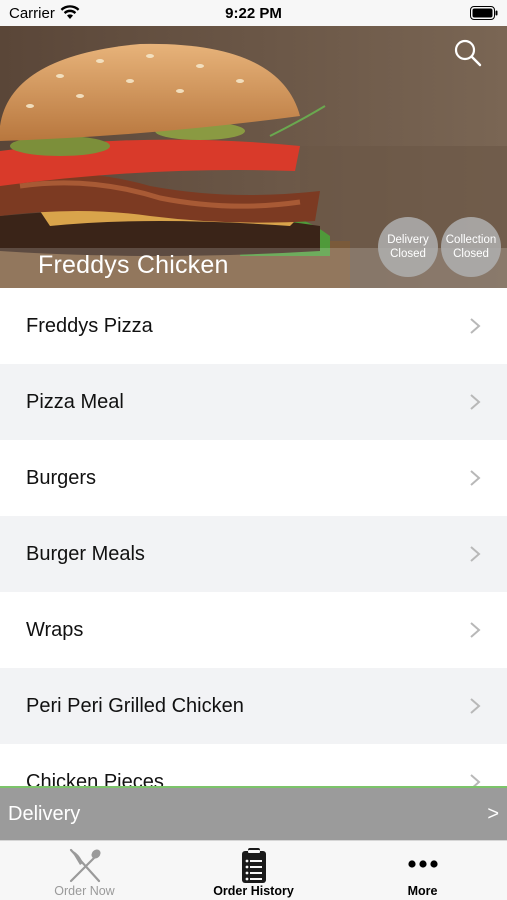 Image resolution: width=507 pixels, height=900 pixels. Describe the element at coordinates (253, 554) in the screenshot. I see `menu-item-burger-meals: Burger Meals` at that location.